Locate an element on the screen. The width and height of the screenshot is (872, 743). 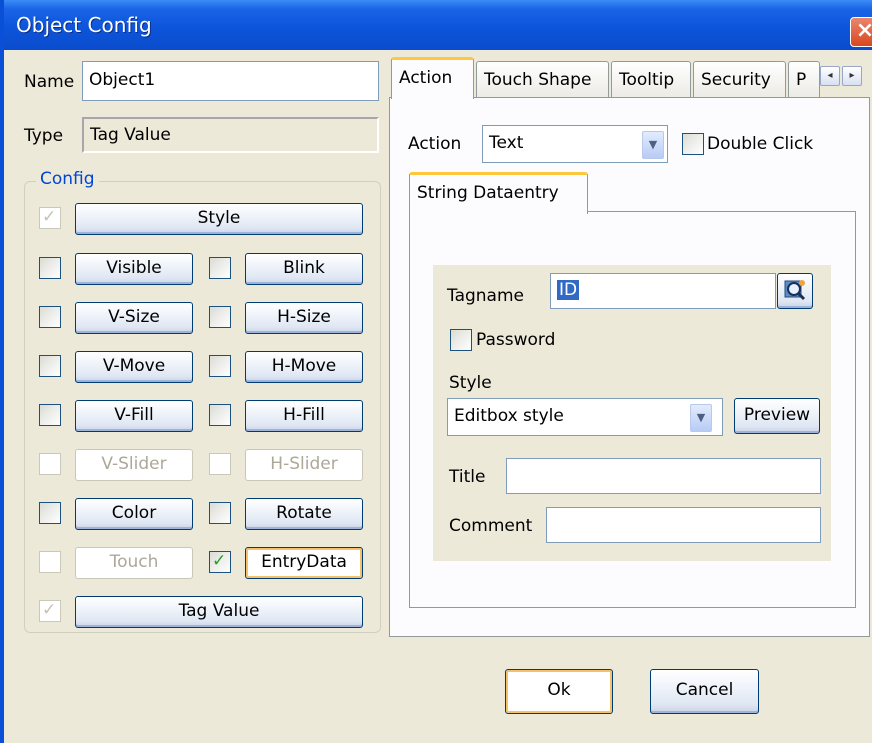
tab-scroll-left-button: ◂ is located at coordinates (830, 76).